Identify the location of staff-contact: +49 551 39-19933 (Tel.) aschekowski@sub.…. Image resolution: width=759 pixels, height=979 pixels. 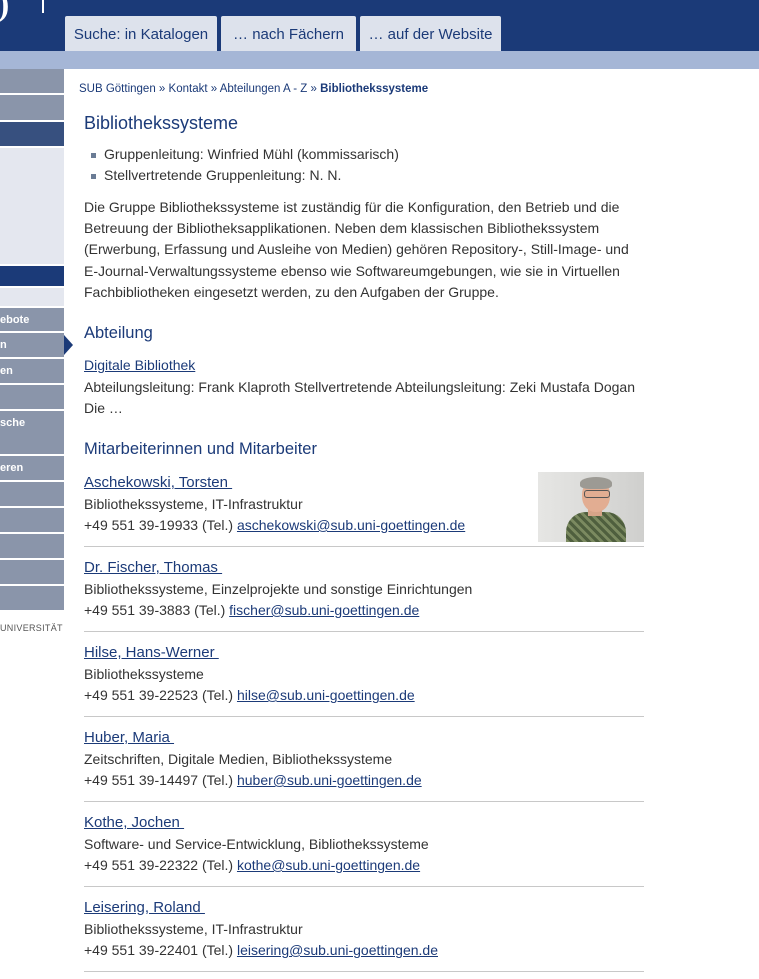
(274, 525).